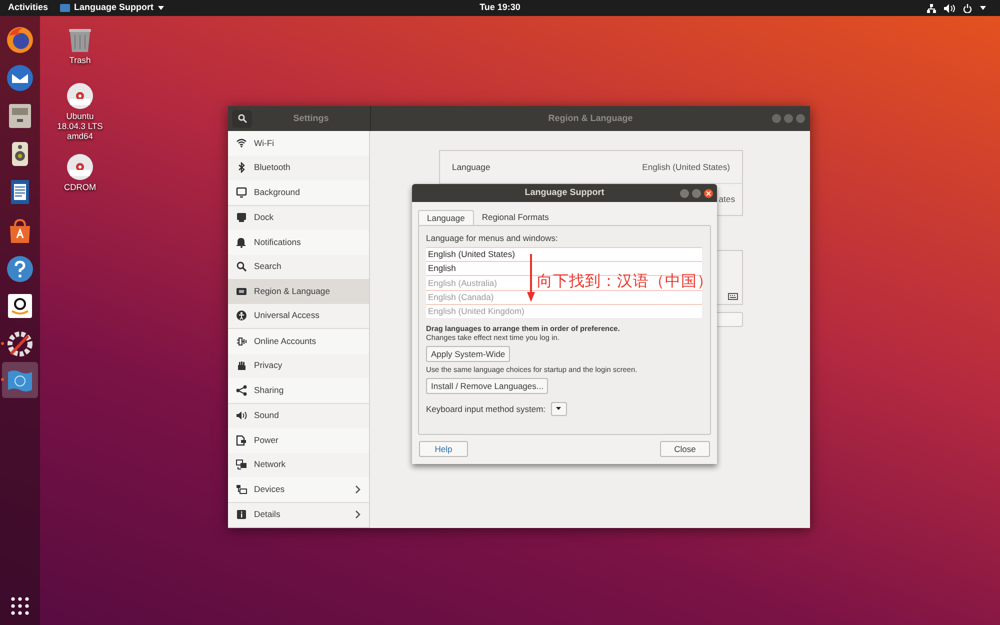  I want to click on close-button: Close, so click(685, 449).